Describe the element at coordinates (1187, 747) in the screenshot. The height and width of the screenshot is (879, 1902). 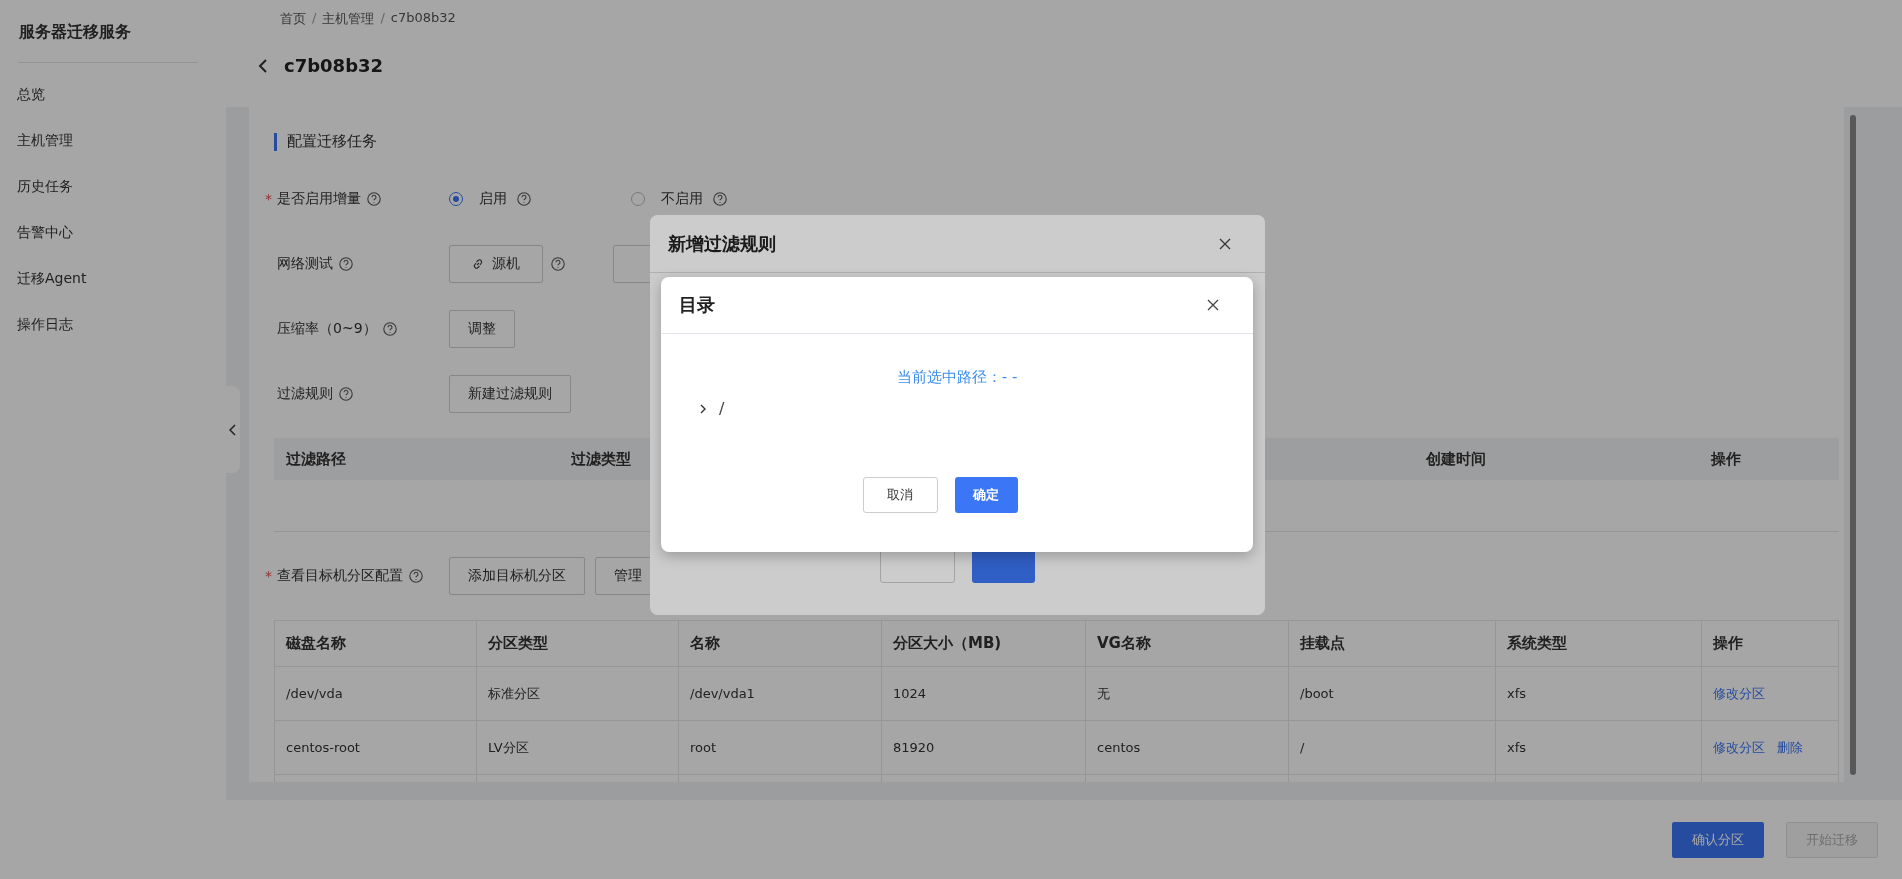
I see `table-cell: centos` at that location.